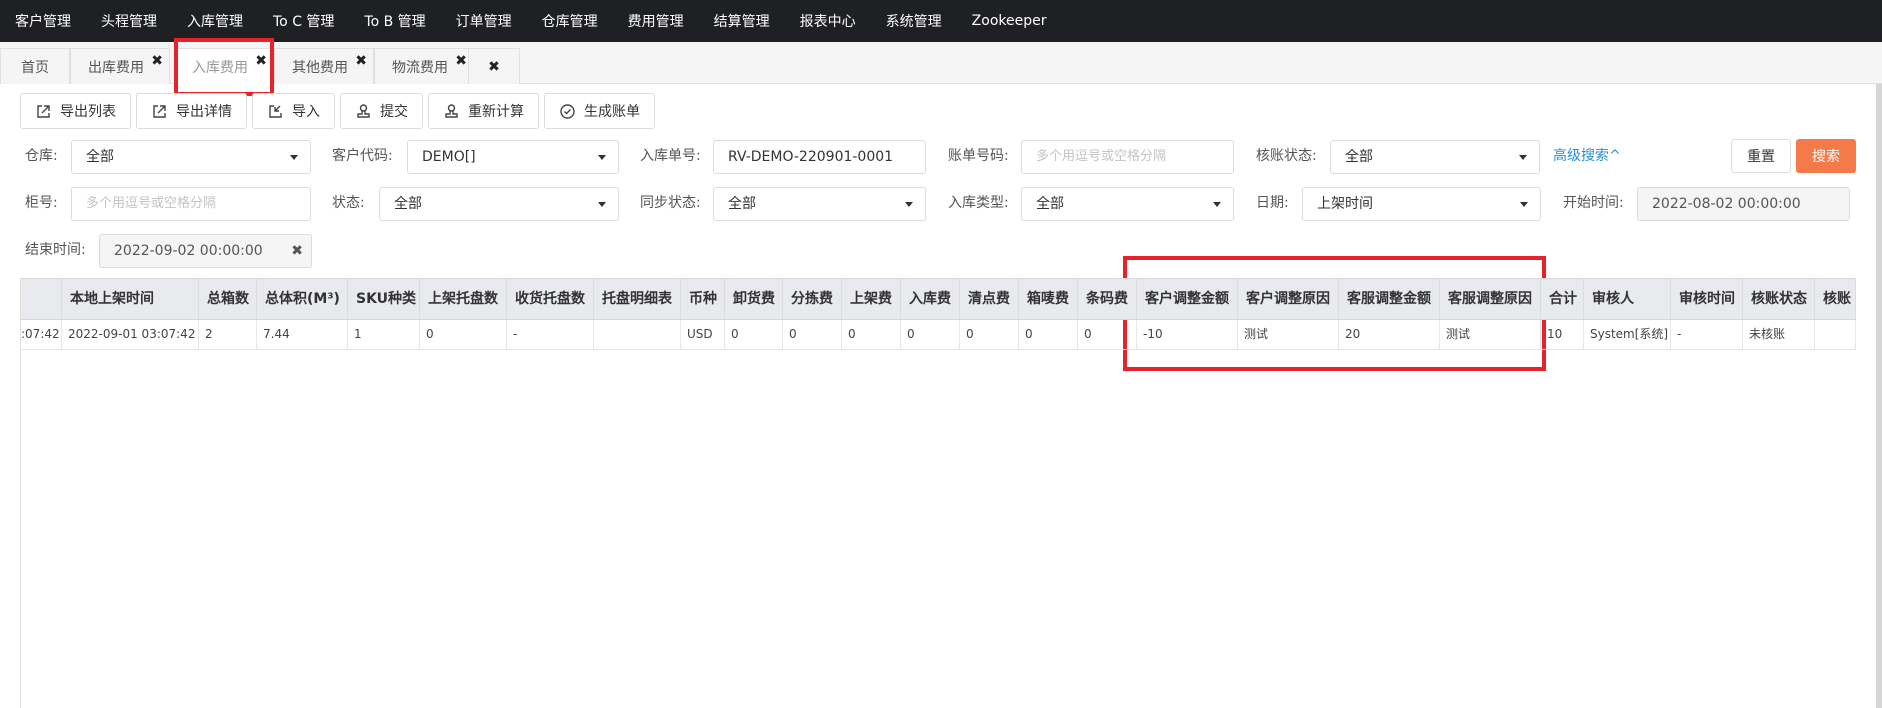 The width and height of the screenshot is (1882, 708). Describe the element at coordinates (1779, 299) in the screenshot. I see `column-header: 核账状态` at that location.